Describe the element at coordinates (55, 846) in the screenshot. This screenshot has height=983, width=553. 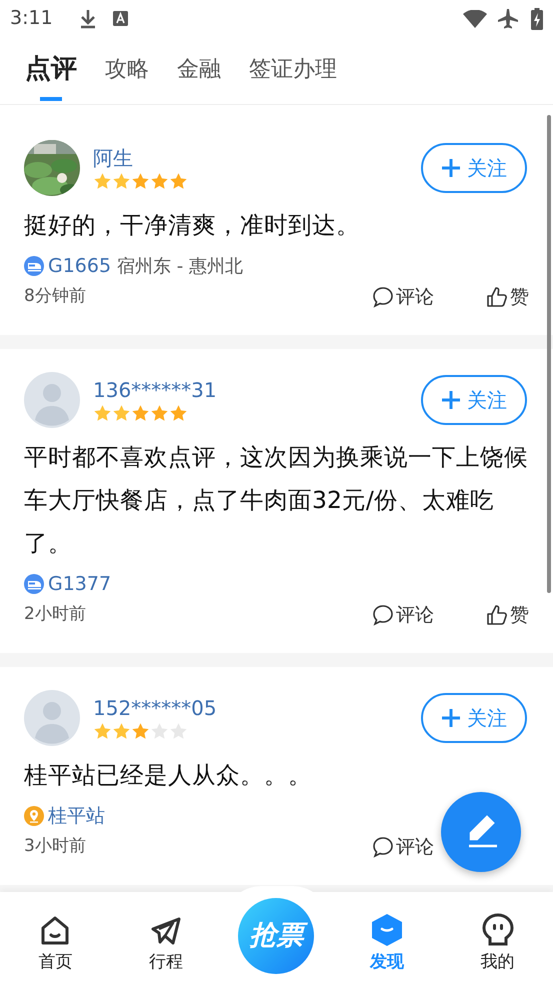
I see `post-time: 3小时前` at that location.